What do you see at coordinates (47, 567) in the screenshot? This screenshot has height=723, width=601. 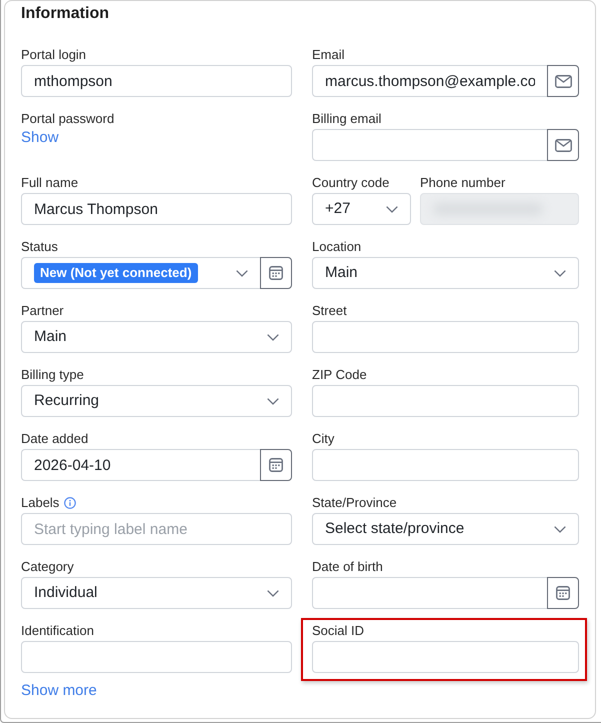 I see `field-label: Category` at bounding box center [47, 567].